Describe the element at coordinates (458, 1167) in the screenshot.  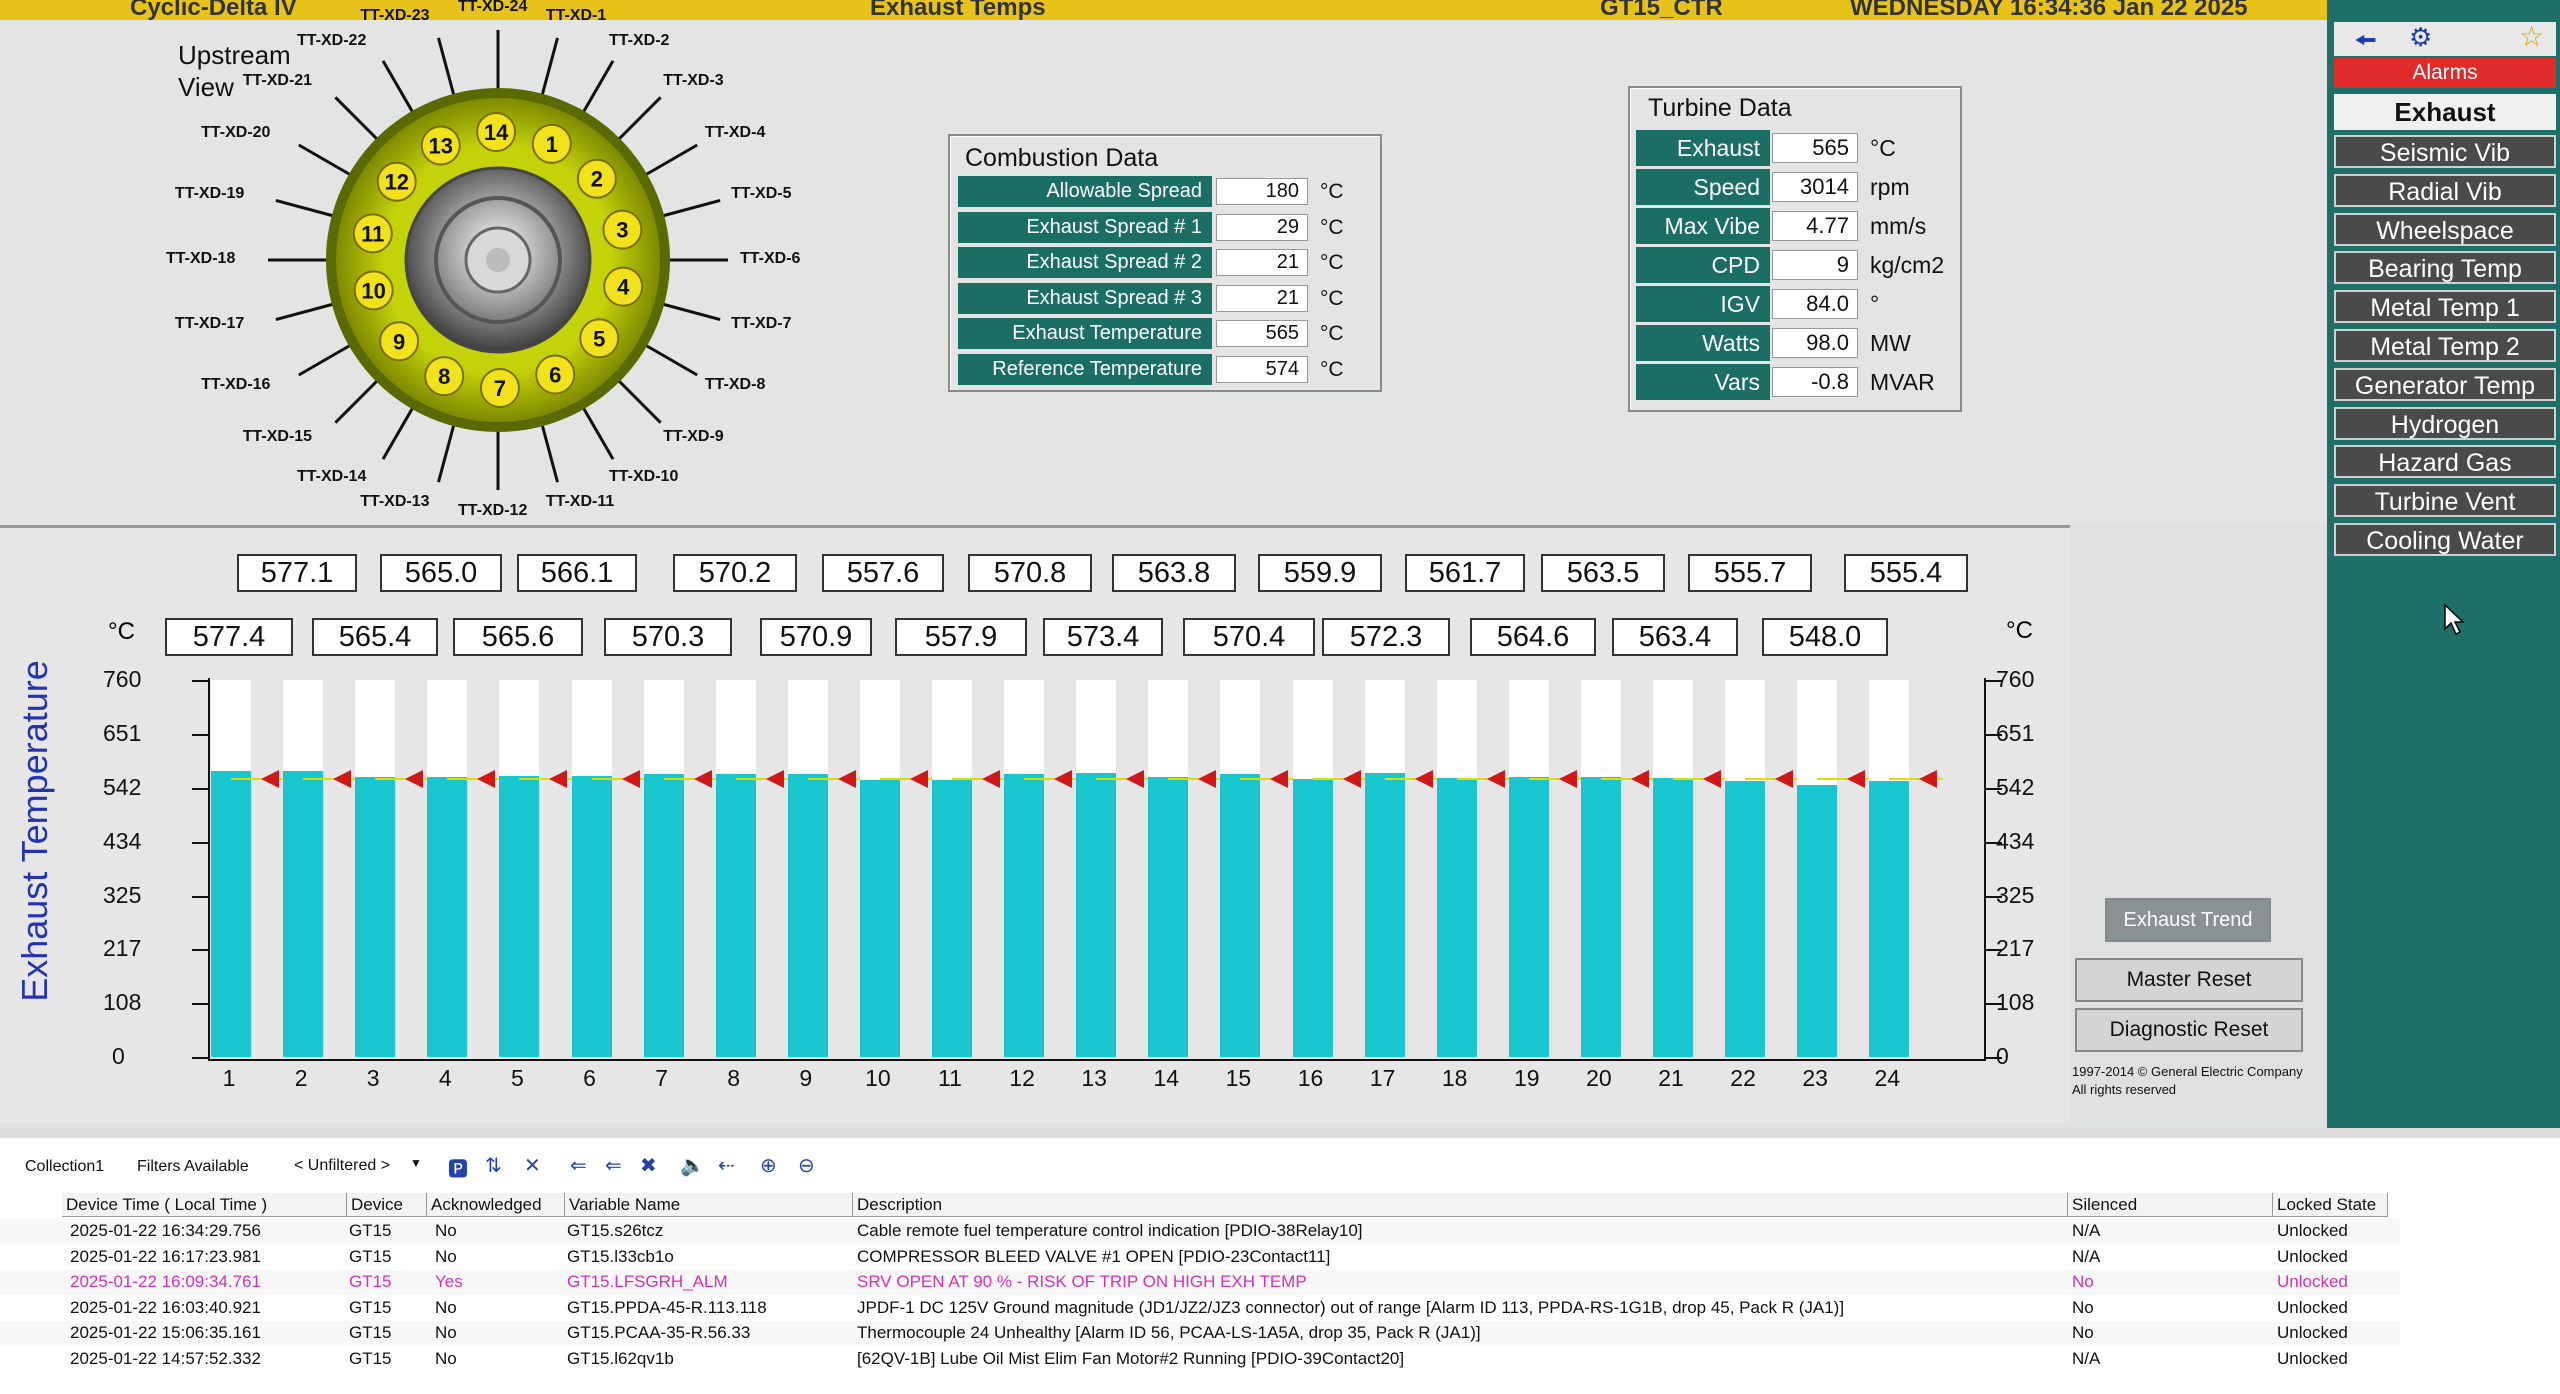
I see `print-icon: 🅿` at that location.